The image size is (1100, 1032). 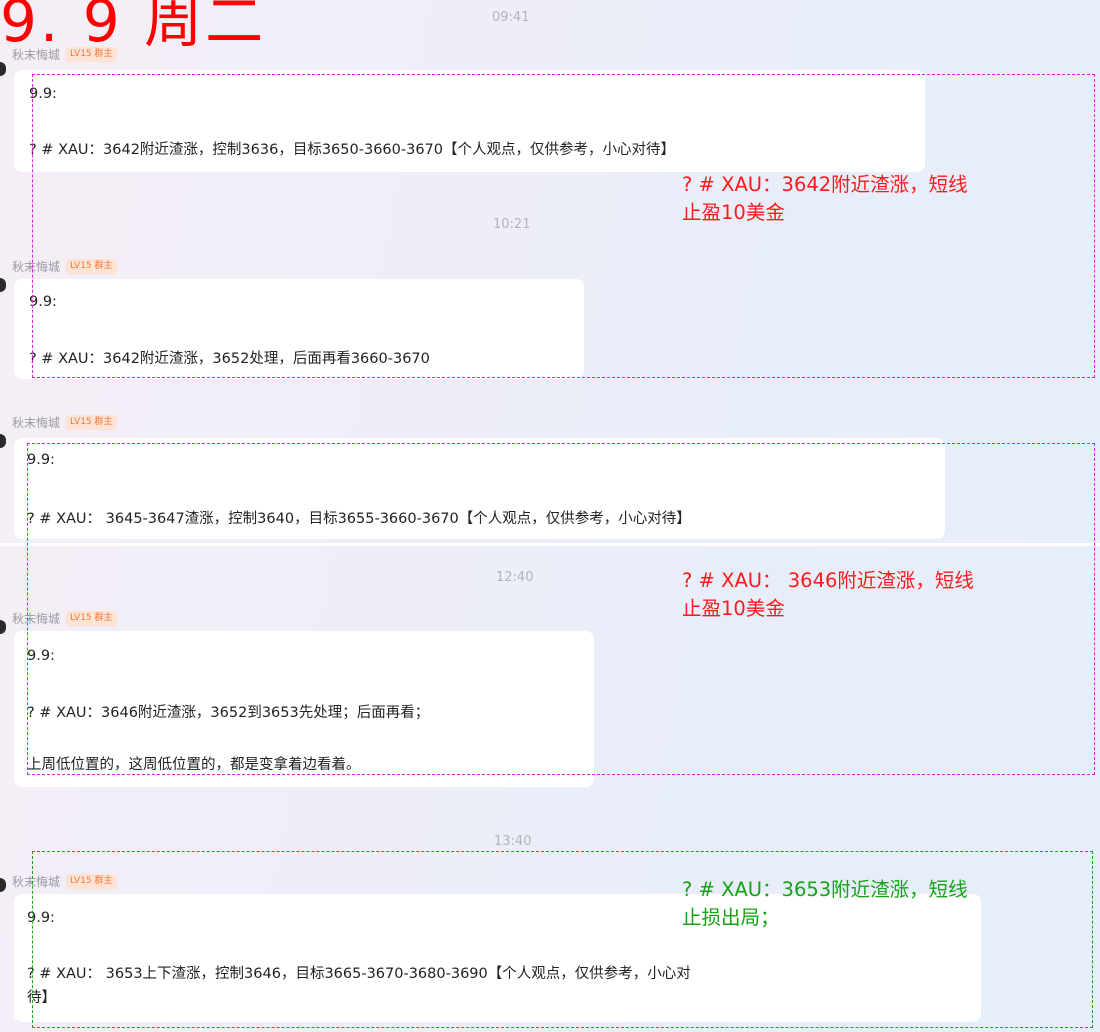 What do you see at coordinates (825, 184) in the screenshot?
I see `annotation-line: ? # XAU：3642附近渣涨，短线` at bounding box center [825, 184].